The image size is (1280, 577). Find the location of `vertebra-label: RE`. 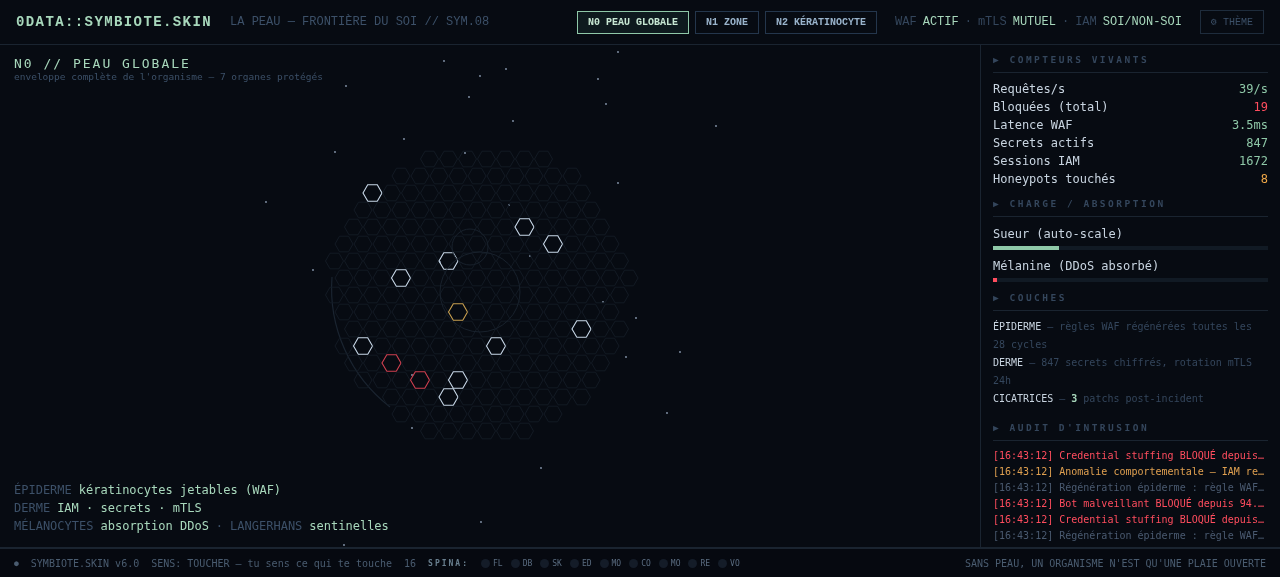

vertebra-label: RE is located at coordinates (705, 563).